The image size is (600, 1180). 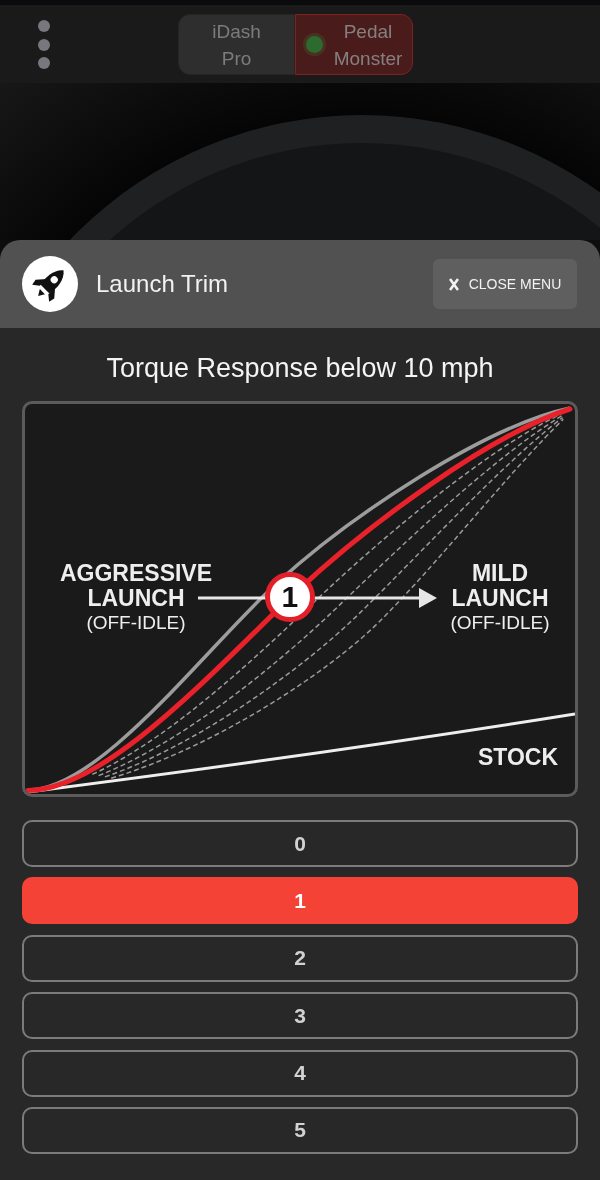 I want to click on trim-level-button: 0, so click(x=300, y=843).